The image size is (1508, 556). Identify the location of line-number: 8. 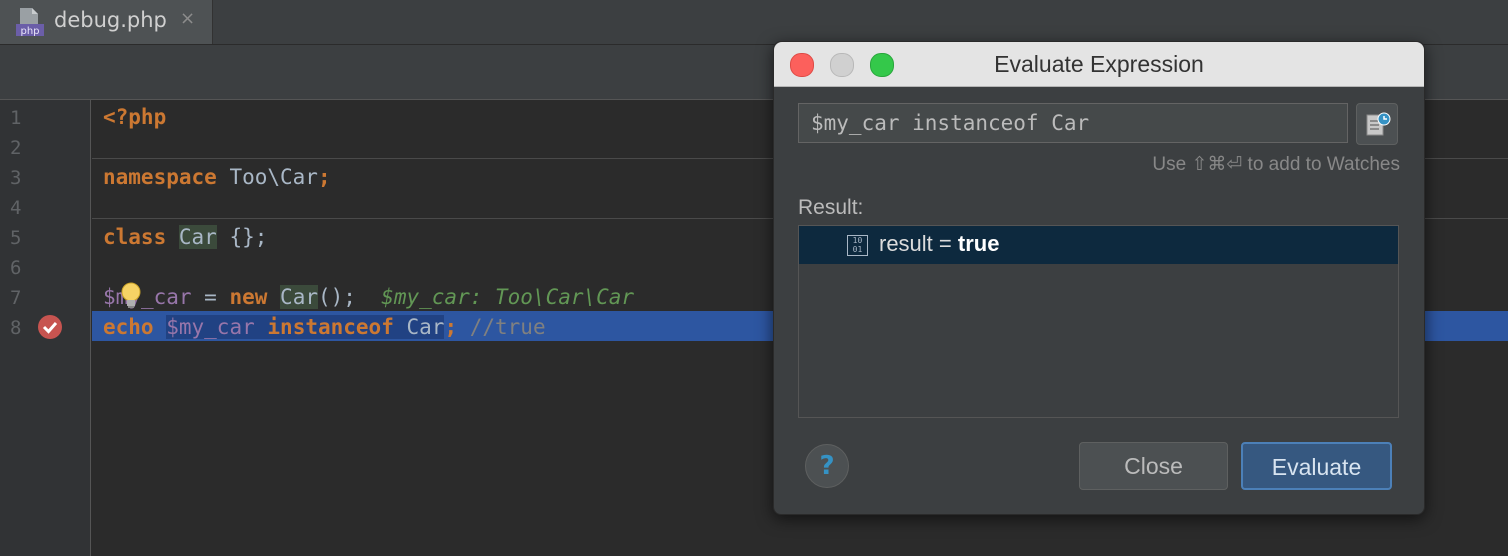
(16, 328).